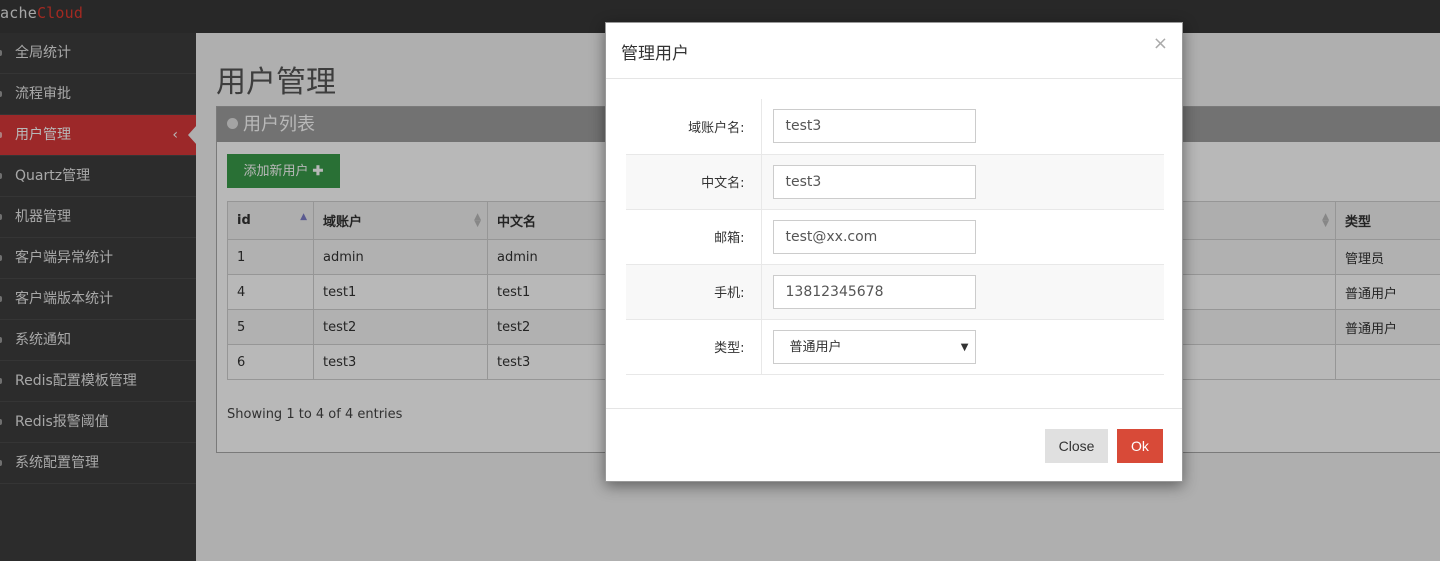  I want to click on email-input: test@xx.com, so click(874, 236).